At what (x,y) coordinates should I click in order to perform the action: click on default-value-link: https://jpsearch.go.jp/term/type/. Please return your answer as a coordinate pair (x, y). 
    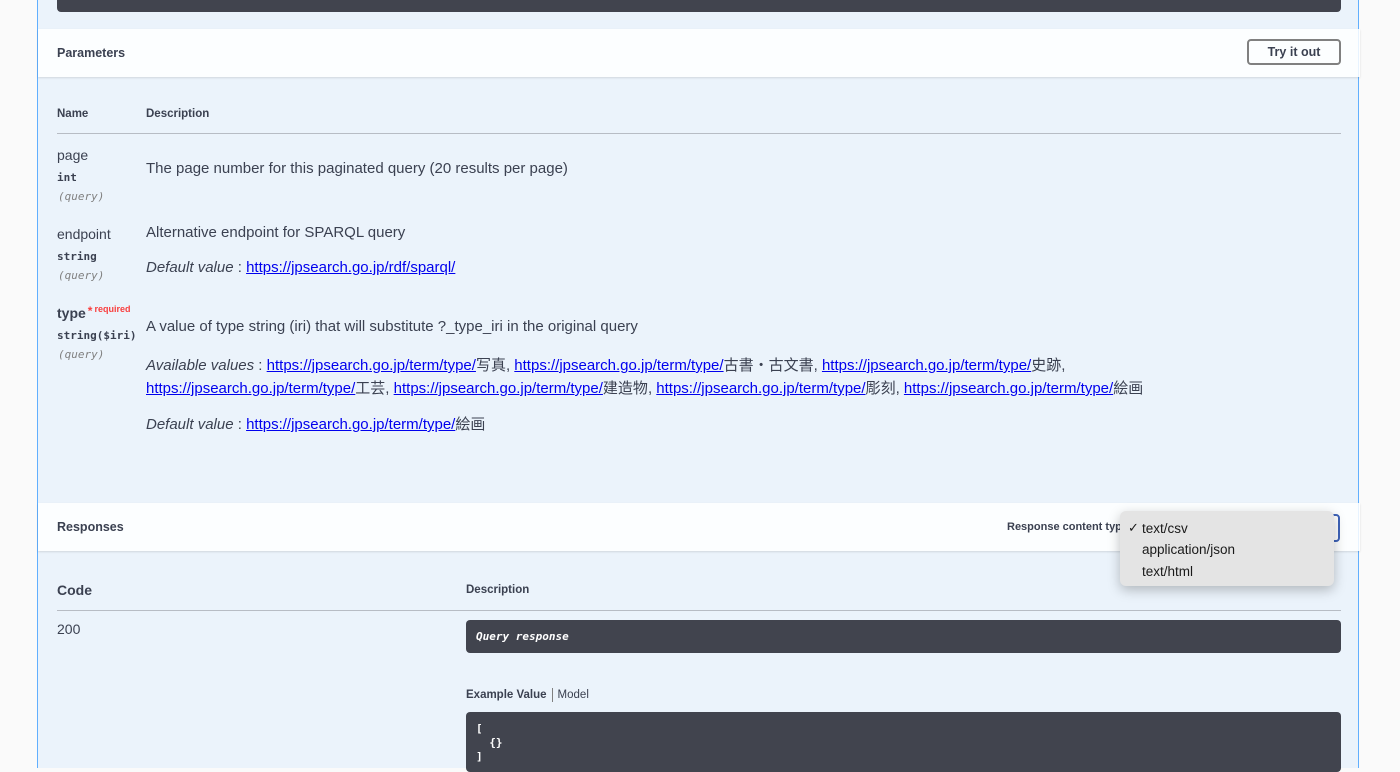
    Looking at the image, I should click on (350, 424).